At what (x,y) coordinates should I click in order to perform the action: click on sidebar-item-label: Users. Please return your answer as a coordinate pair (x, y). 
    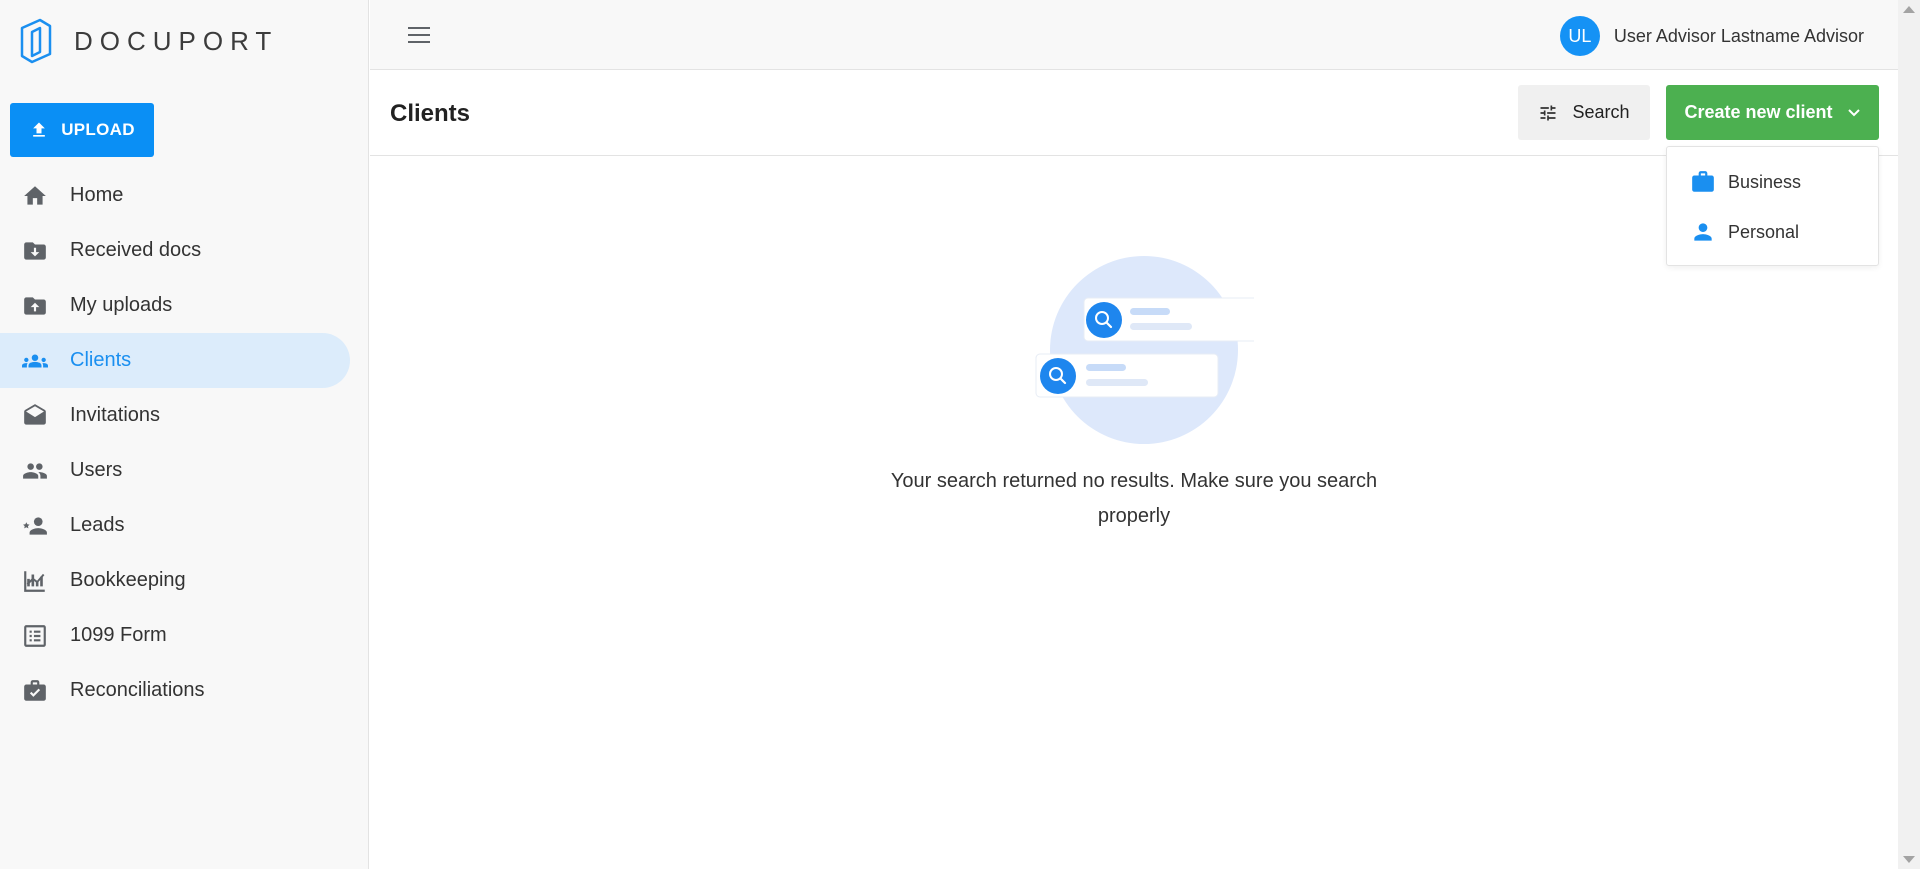
    Looking at the image, I should click on (96, 470).